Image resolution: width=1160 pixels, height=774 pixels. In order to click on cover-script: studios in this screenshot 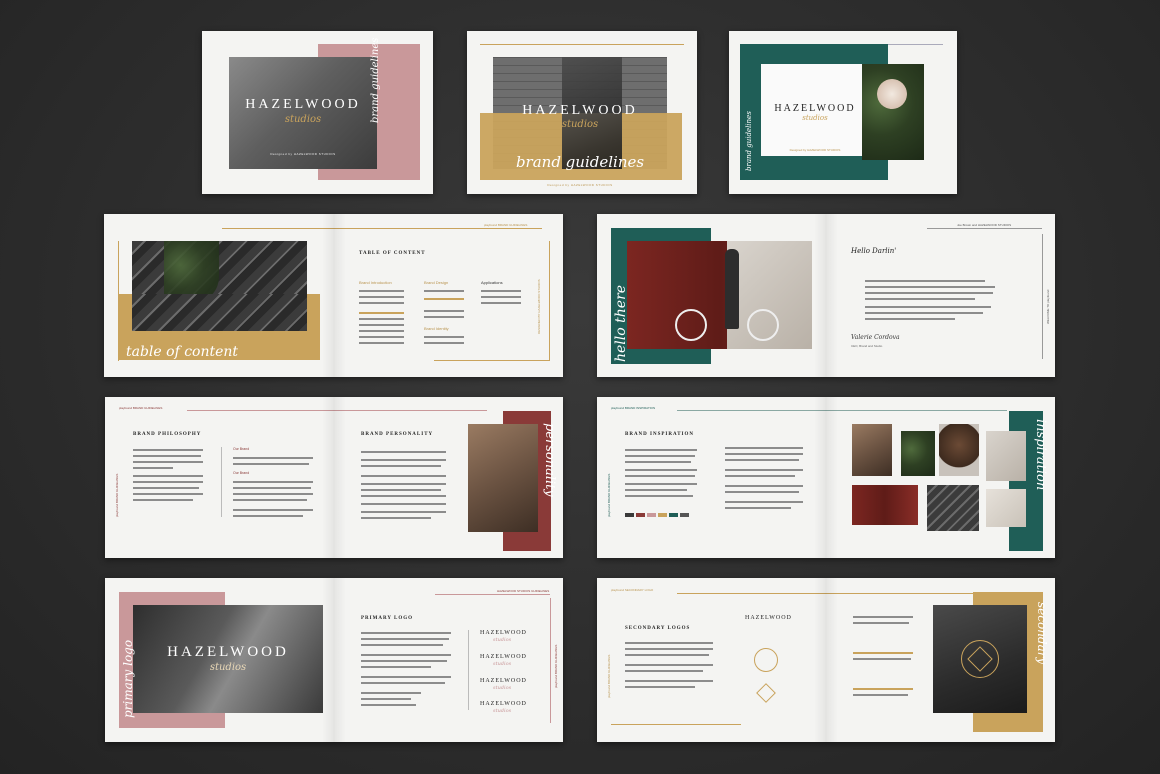, I will do `click(815, 118)`.